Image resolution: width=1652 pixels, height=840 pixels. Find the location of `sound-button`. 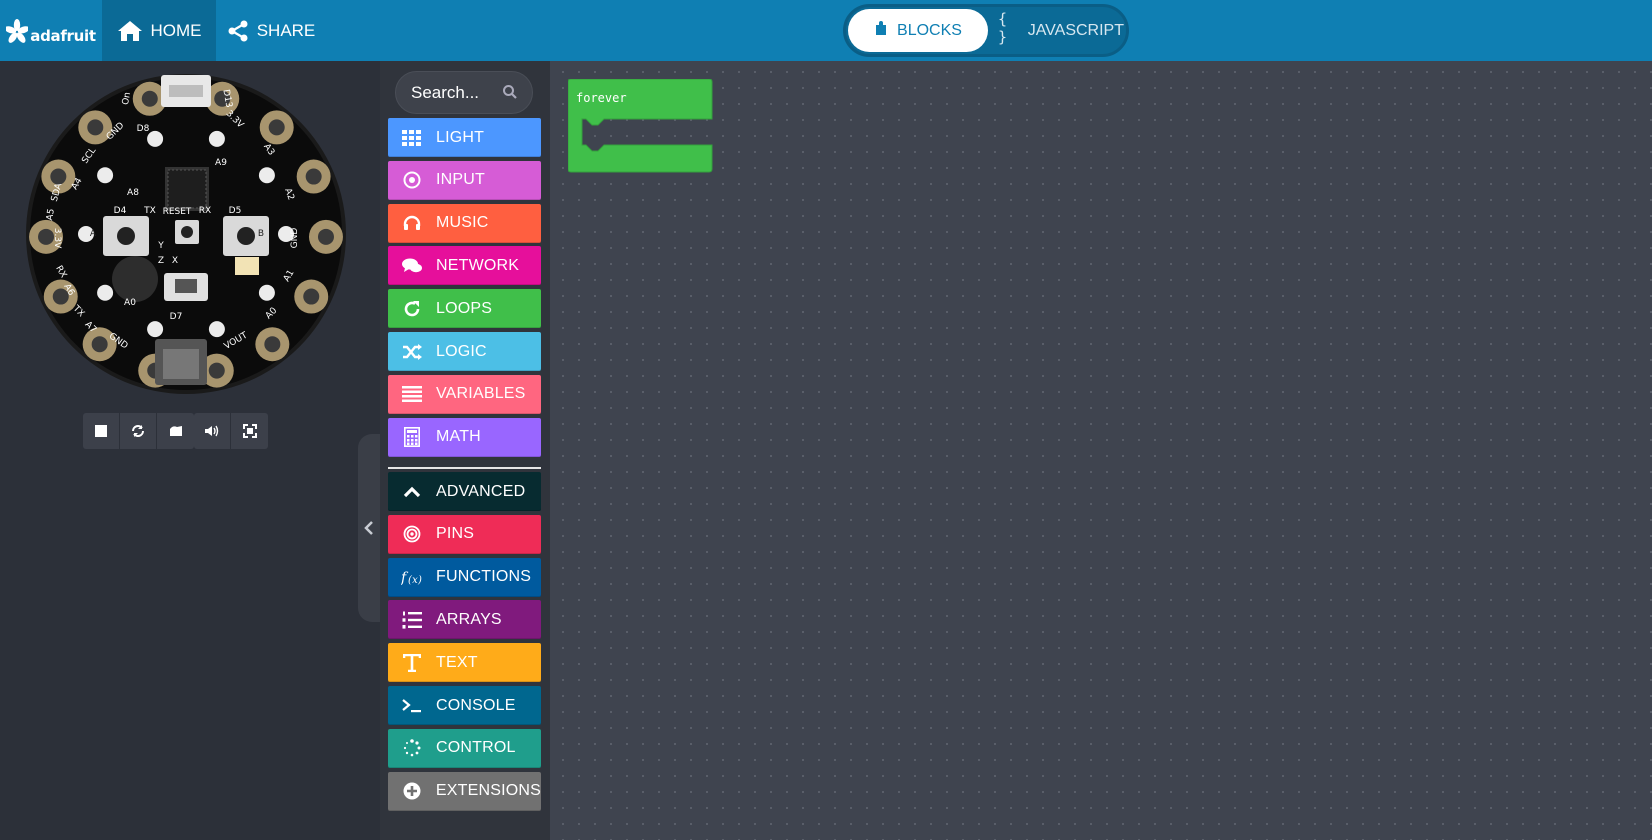

sound-button is located at coordinates (212, 431).